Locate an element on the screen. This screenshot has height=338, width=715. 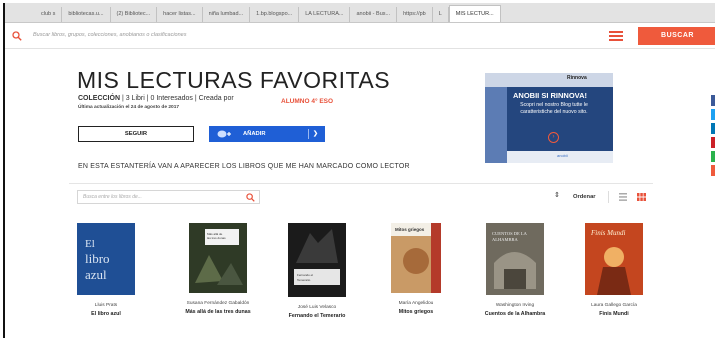
twitter-icon is located at coordinates (713, 114).